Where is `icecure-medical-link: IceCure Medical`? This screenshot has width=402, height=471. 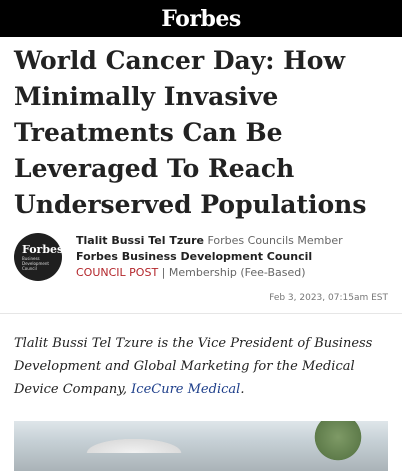 icecure-medical-link: IceCure Medical is located at coordinates (185, 389).